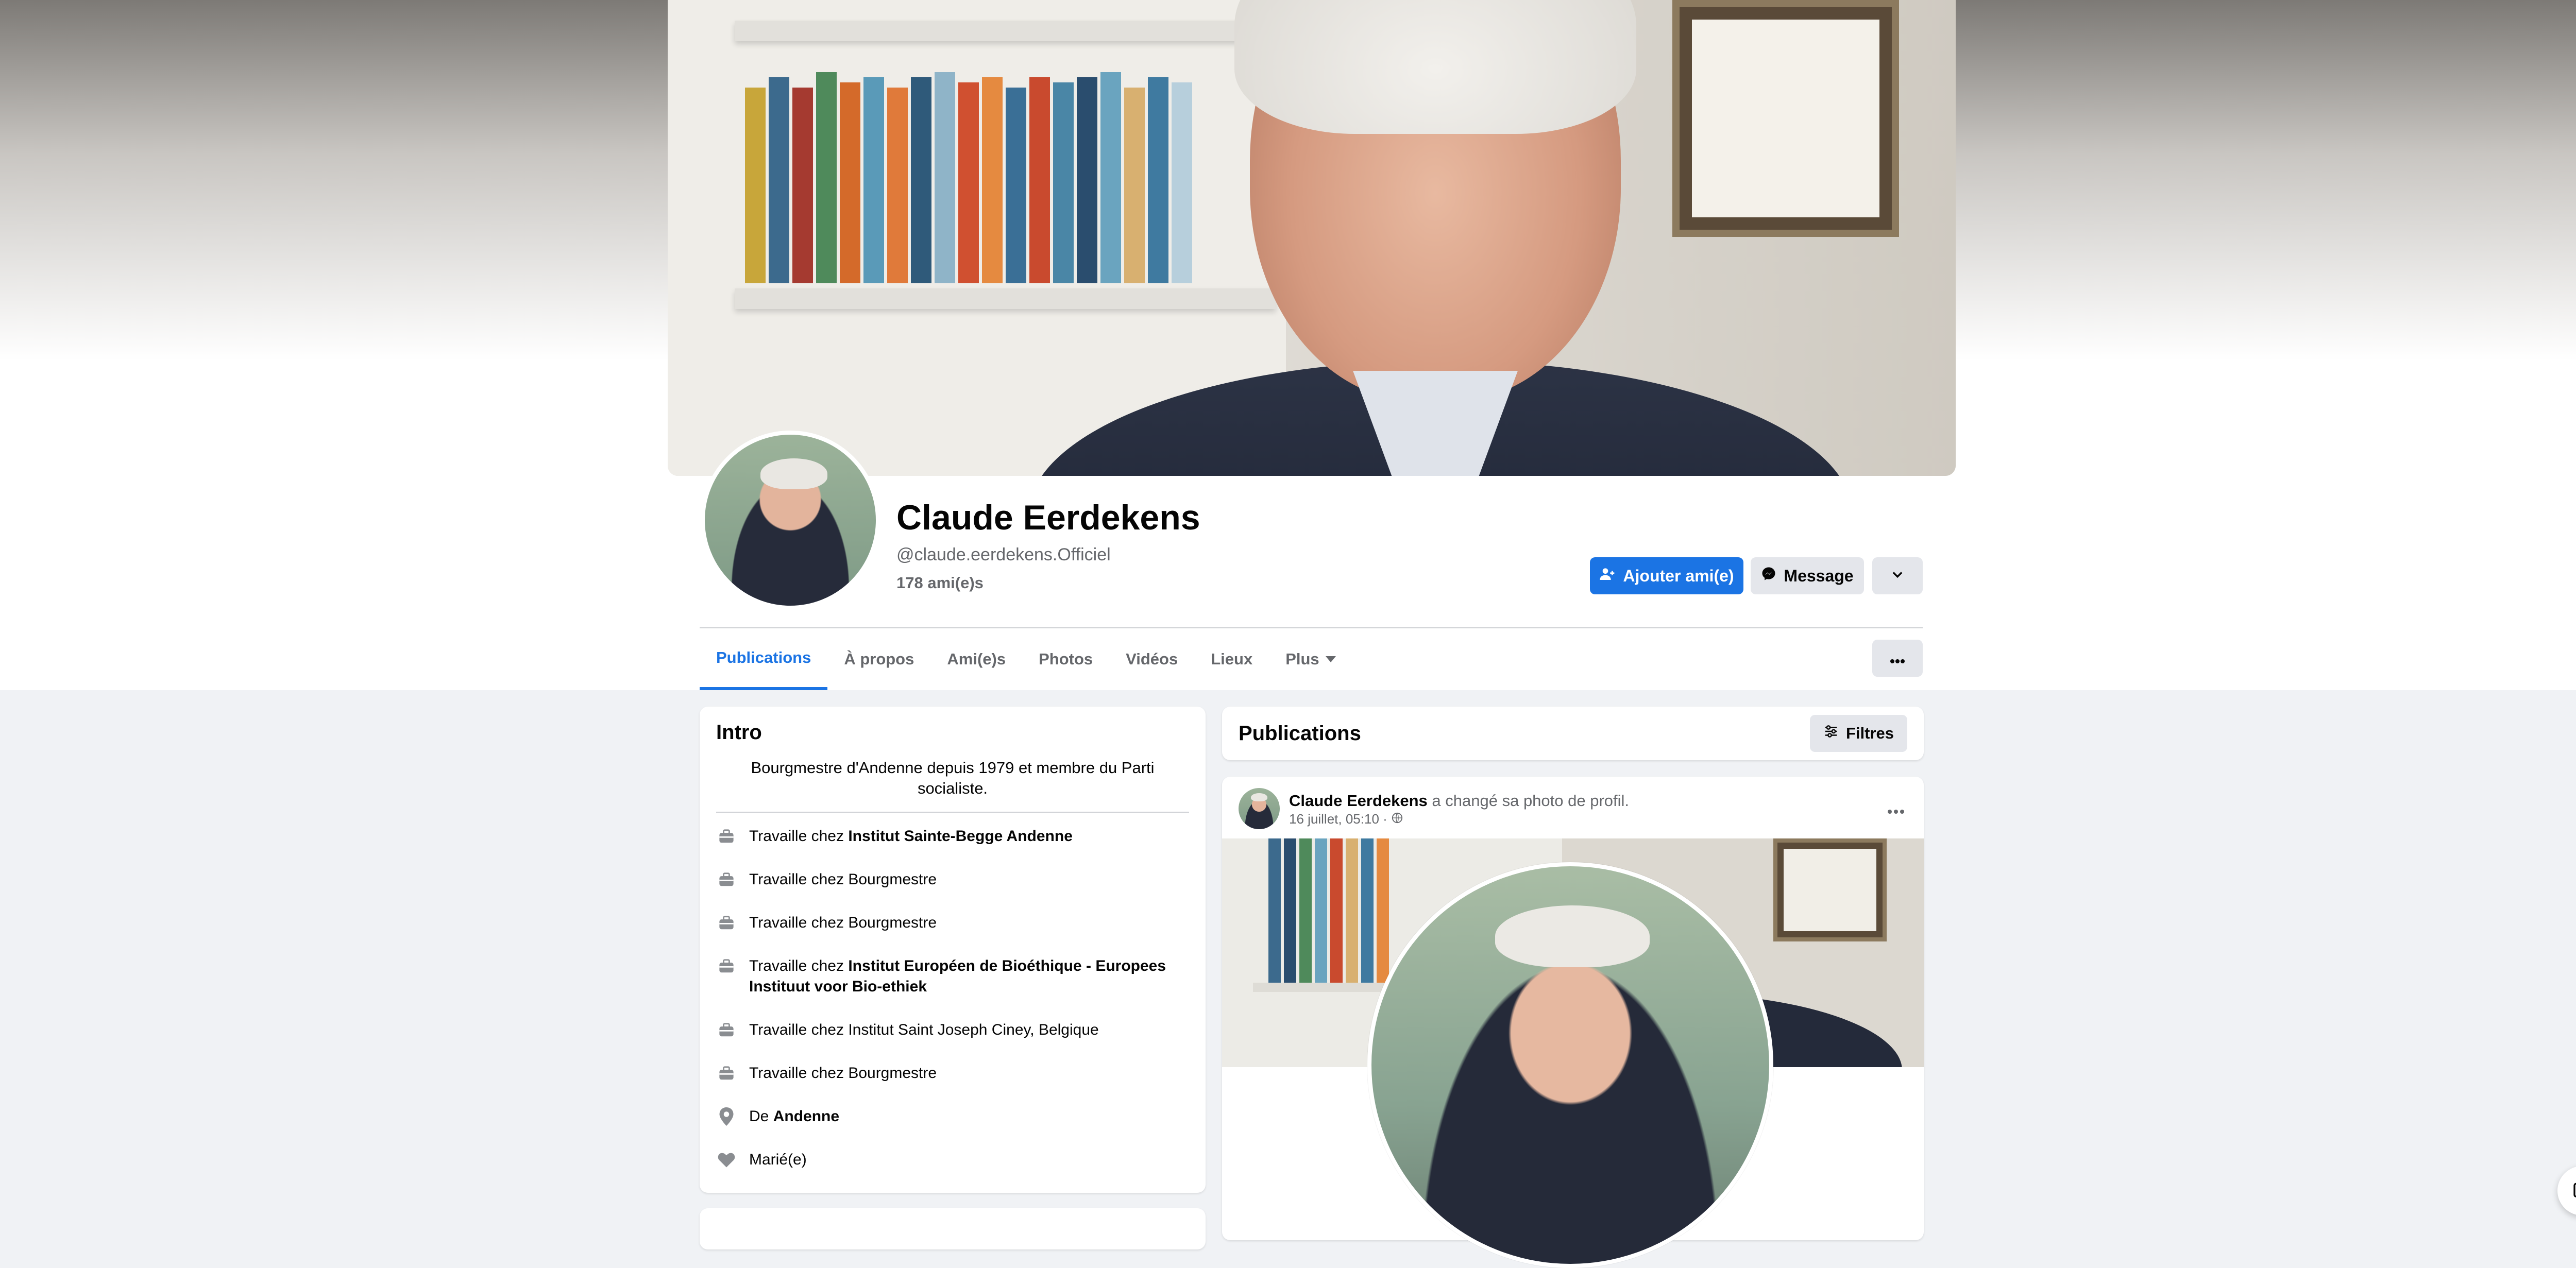 This screenshot has height=1268, width=2576. I want to click on intro-item: Marié(e), so click(952, 1160).